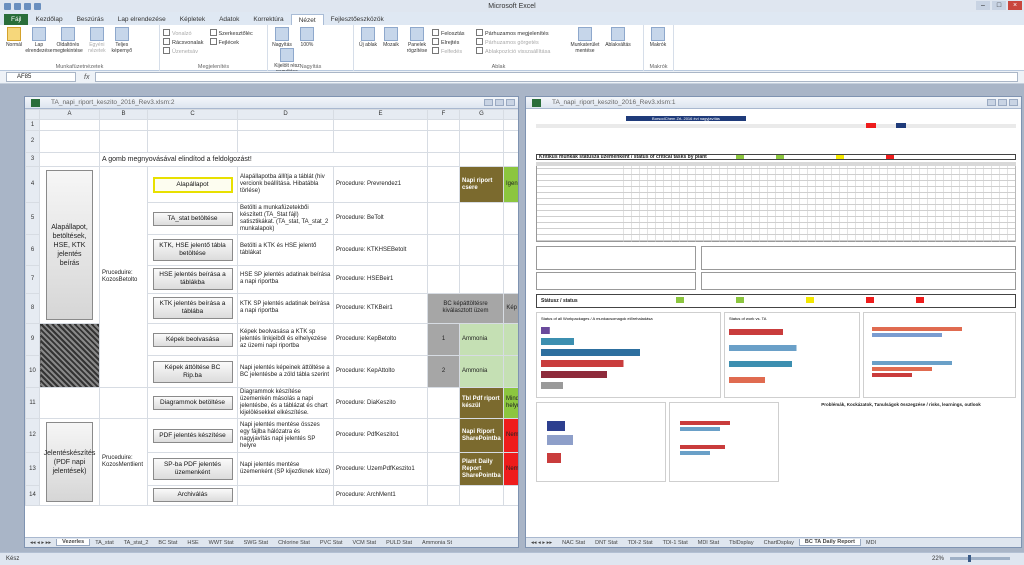 This screenshot has height=565, width=1024. Describe the element at coordinates (675, 543) in the screenshot. I see `sheet-tab: TDI-1 Stat` at that location.